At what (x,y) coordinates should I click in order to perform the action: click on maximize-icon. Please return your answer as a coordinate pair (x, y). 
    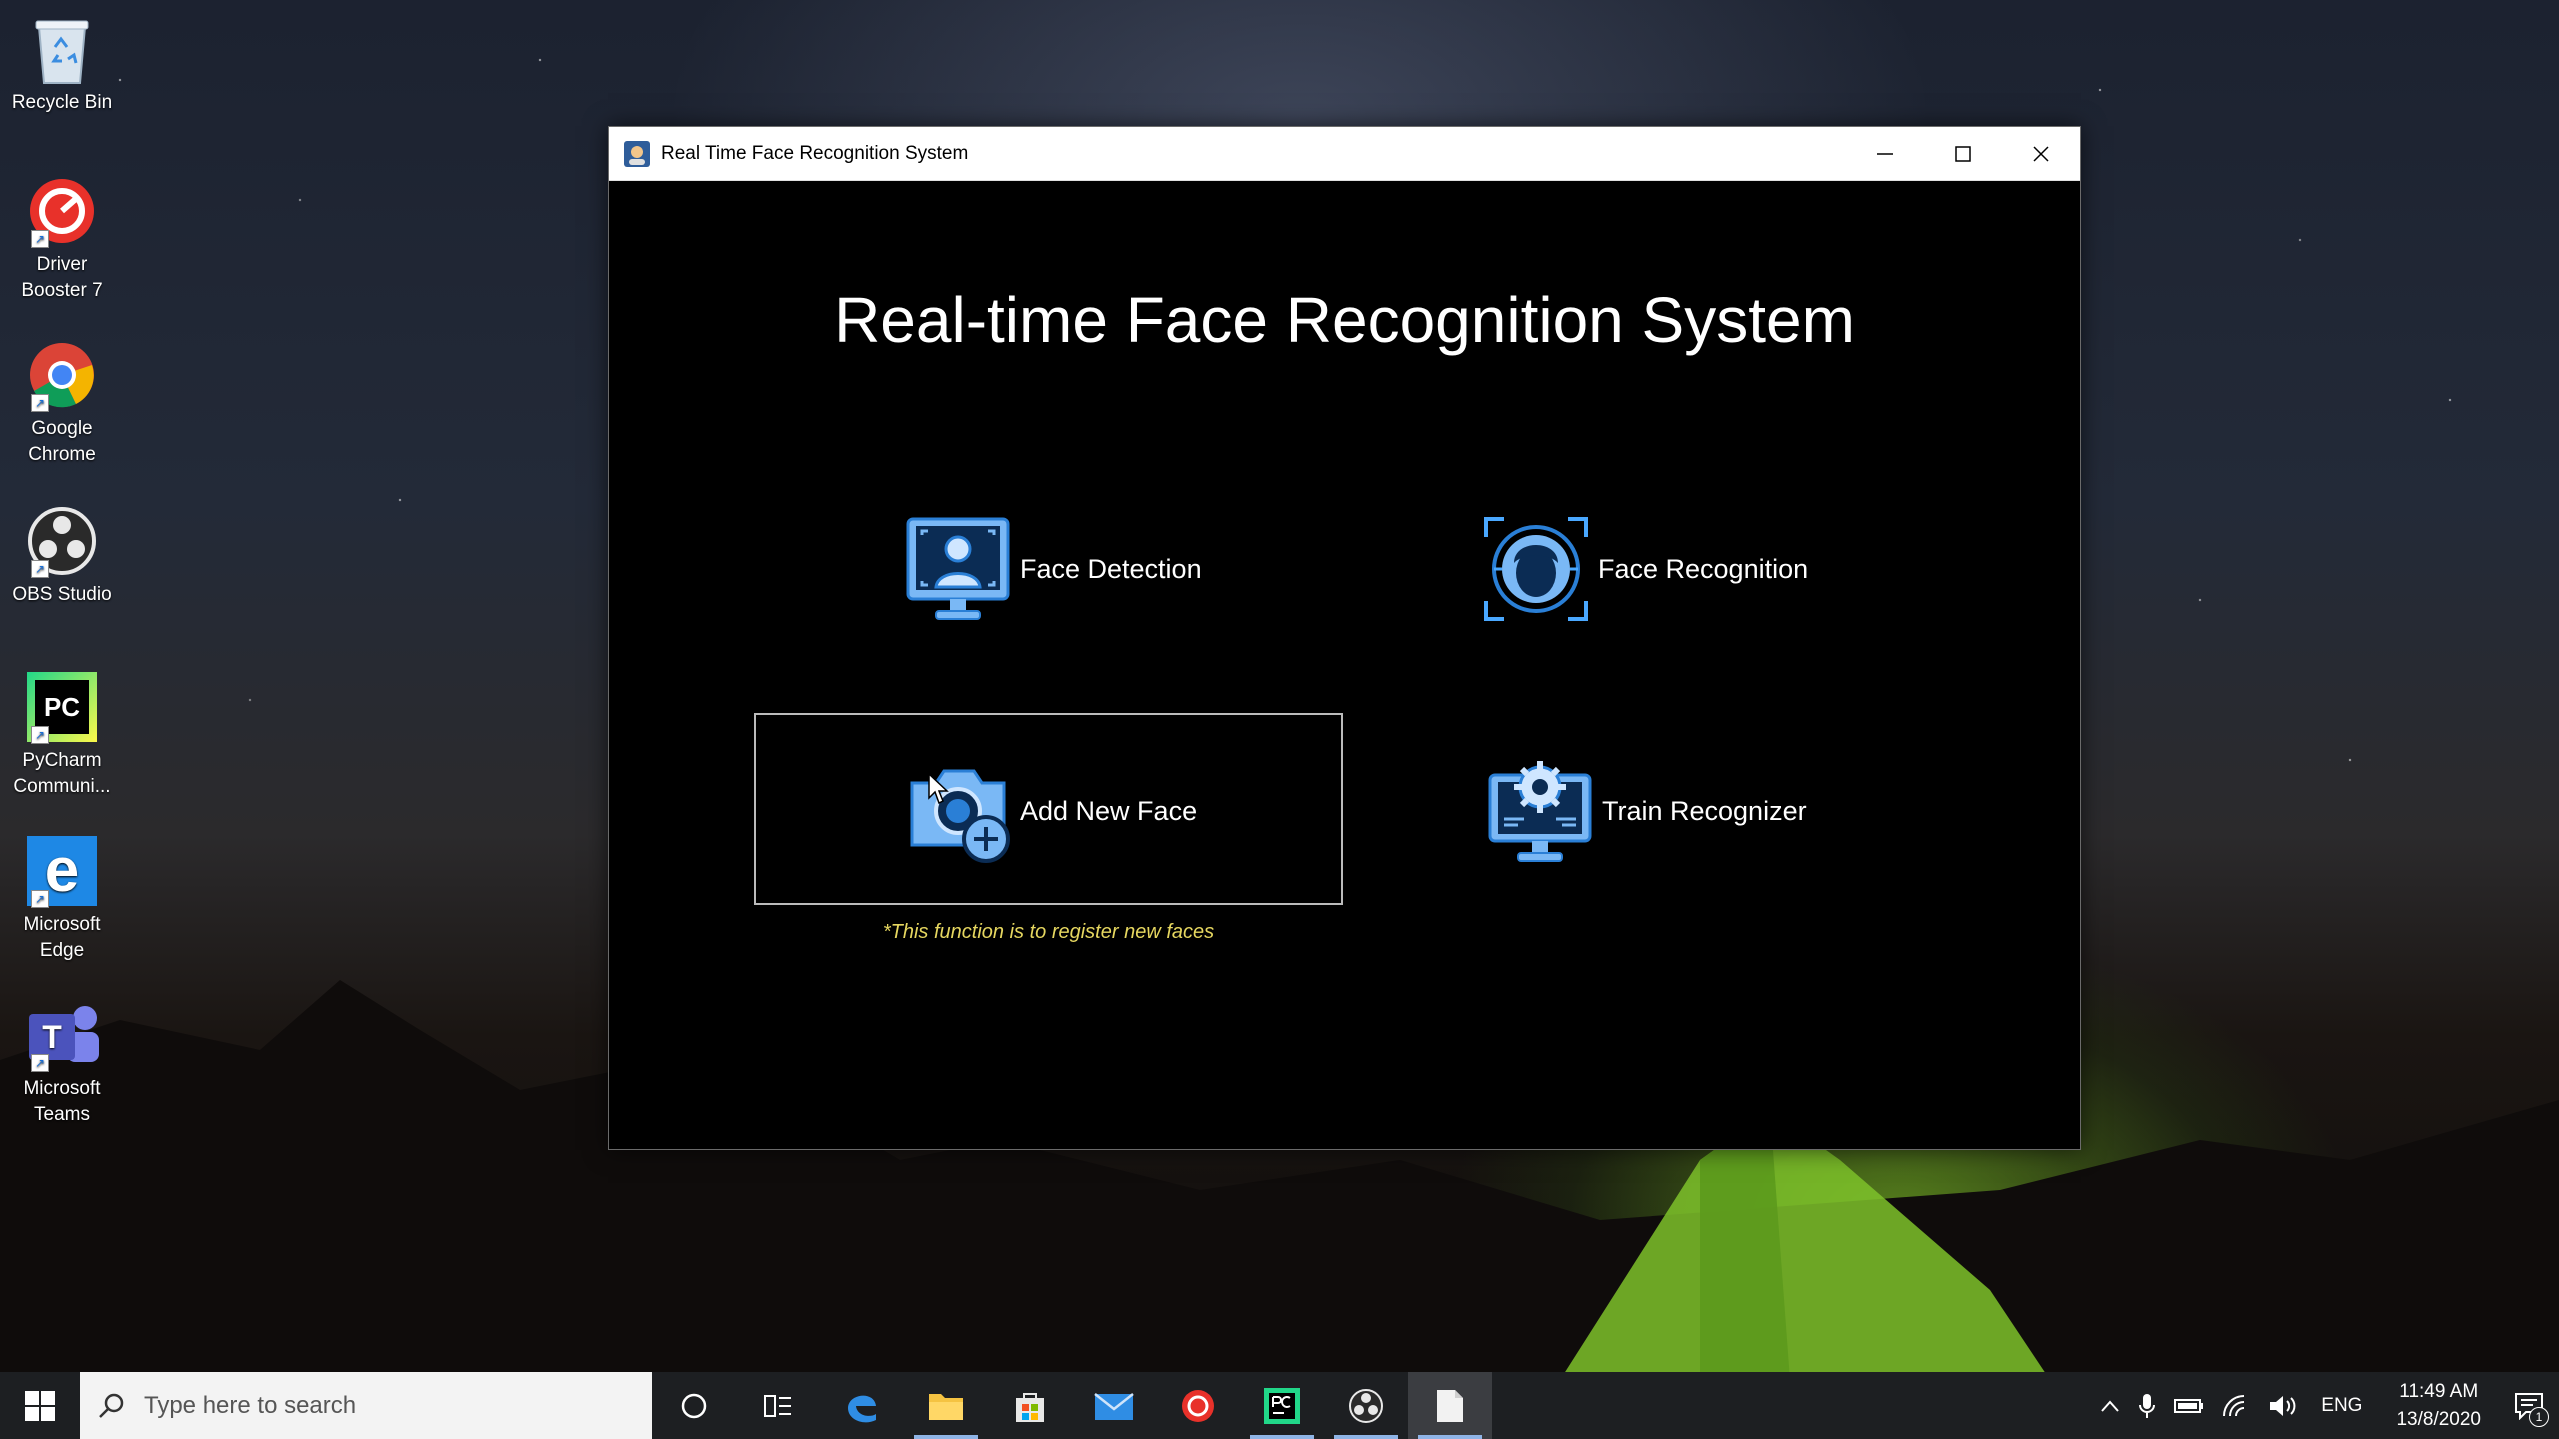
    Looking at the image, I should click on (1963, 153).